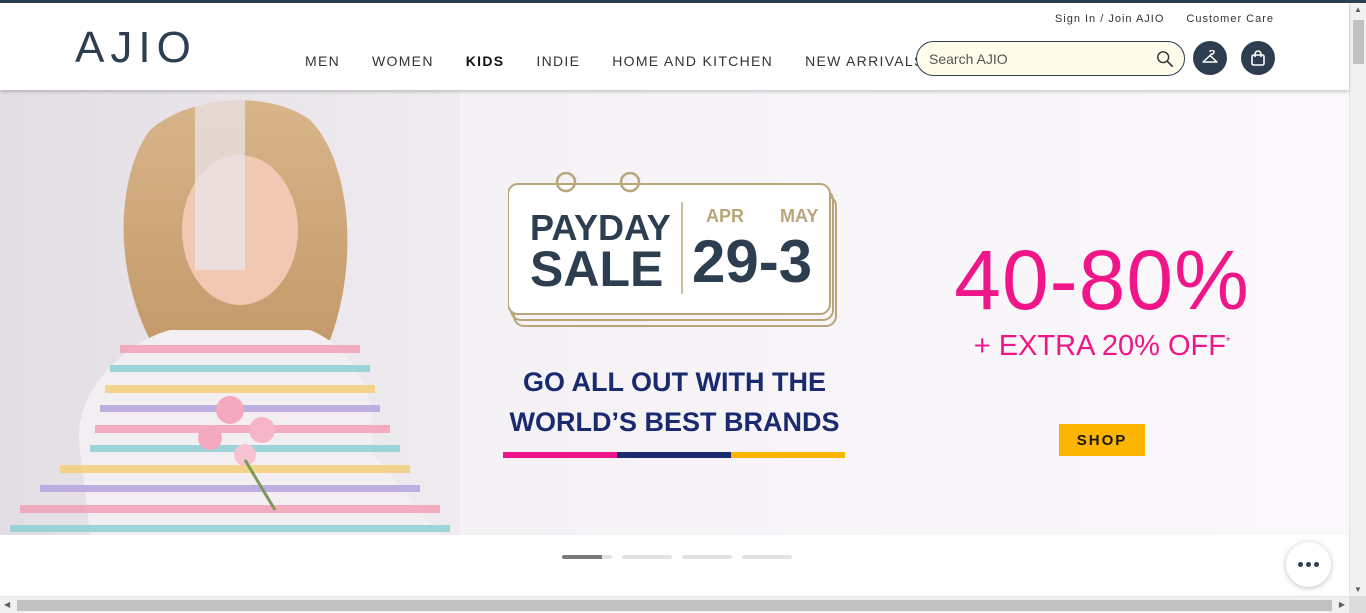 This screenshot has height=613, width=1366. I want to click on discount-range: 40-80%, so click(1102, 280).